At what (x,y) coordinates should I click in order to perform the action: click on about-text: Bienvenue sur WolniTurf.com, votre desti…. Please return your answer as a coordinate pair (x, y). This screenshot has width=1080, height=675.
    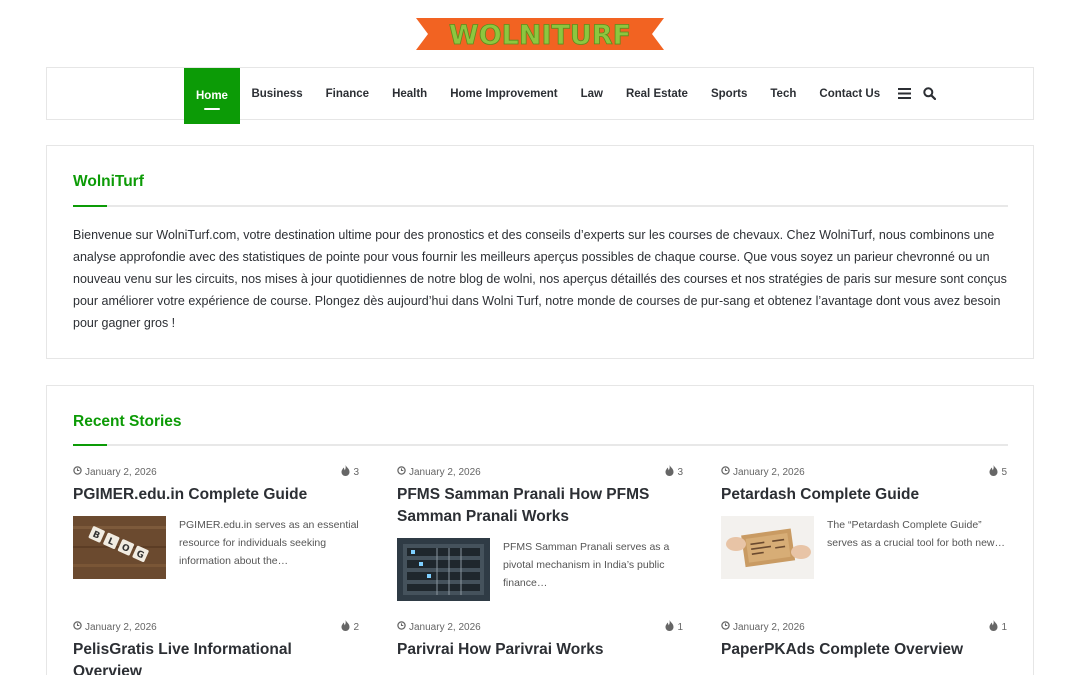
    Looking at the image, I should click on (540, 279).